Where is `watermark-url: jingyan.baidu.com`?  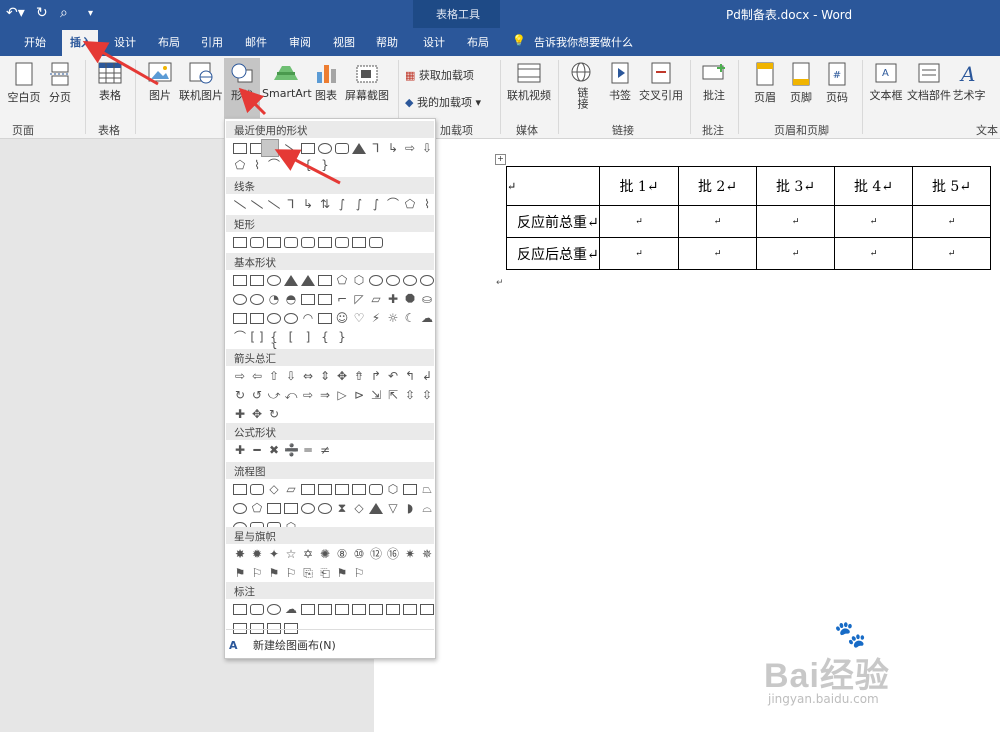 watermark-url: jingyan.baidu.com is located at coordinates (823, 699).